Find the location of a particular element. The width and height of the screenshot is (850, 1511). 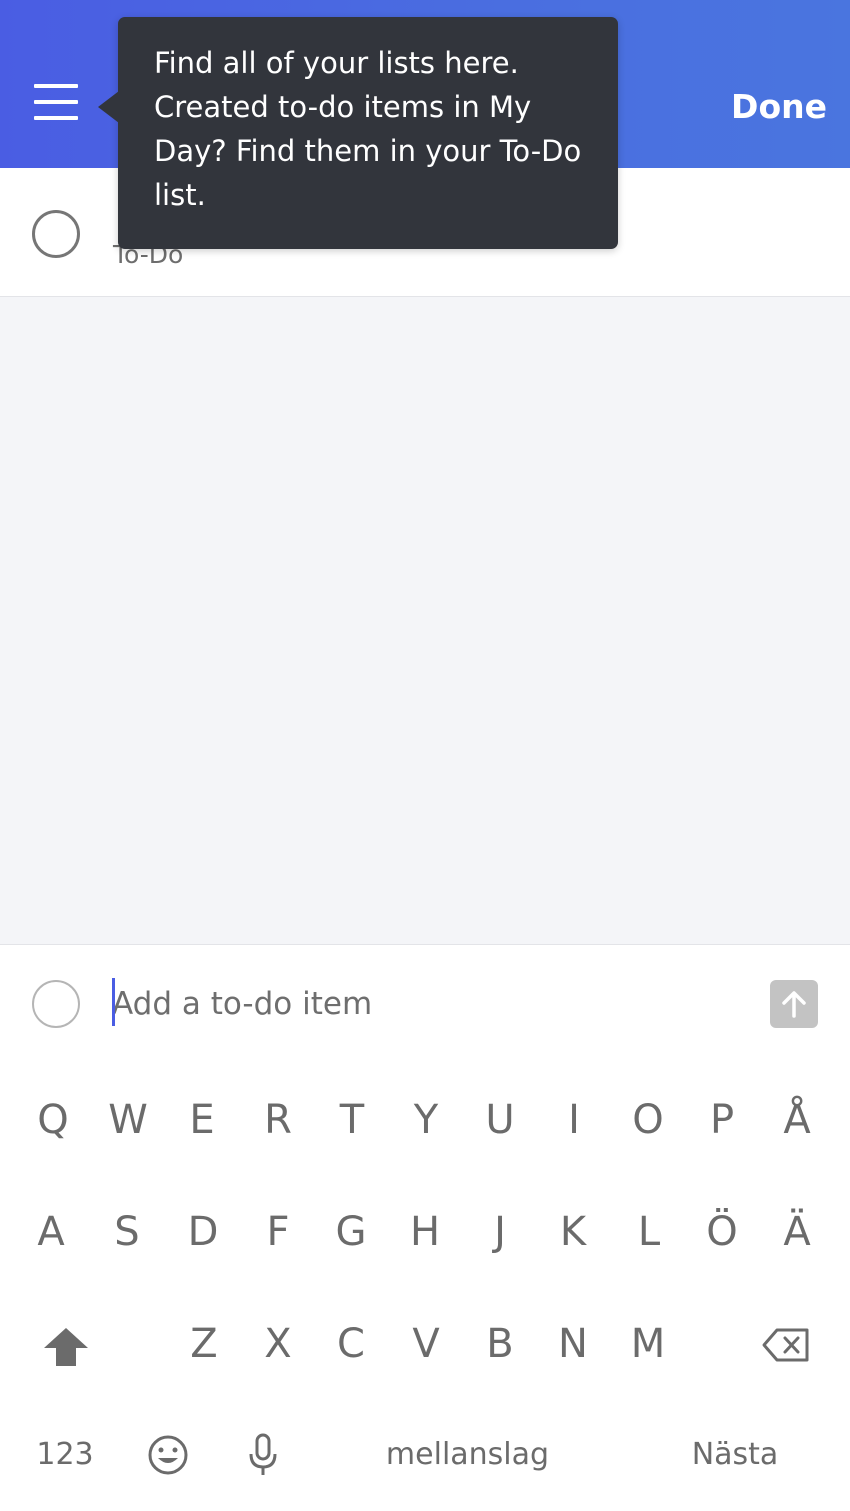

key-aring: Å is located at coordinates (797, 1120).